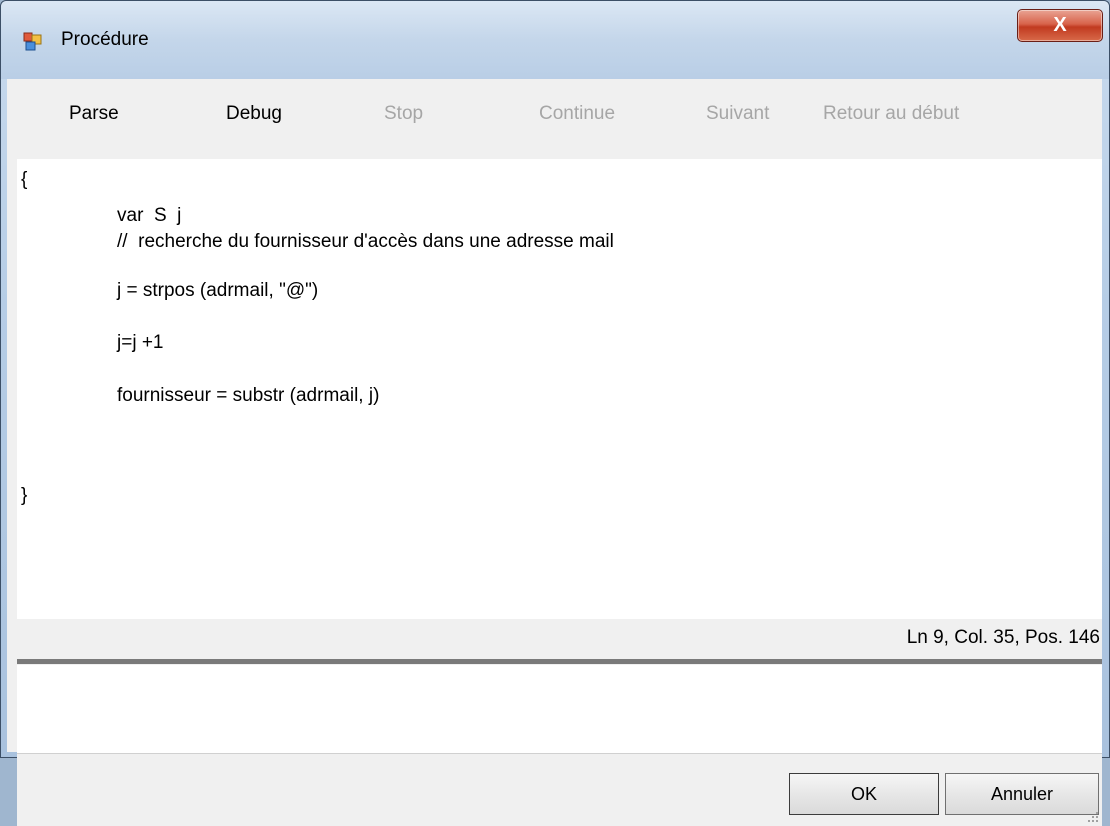 Image resolution: width=1110 pixels, height=826 pixels. Describe the element at coordinates (559, 661) in the screenshot. I see `splitter` at that location.